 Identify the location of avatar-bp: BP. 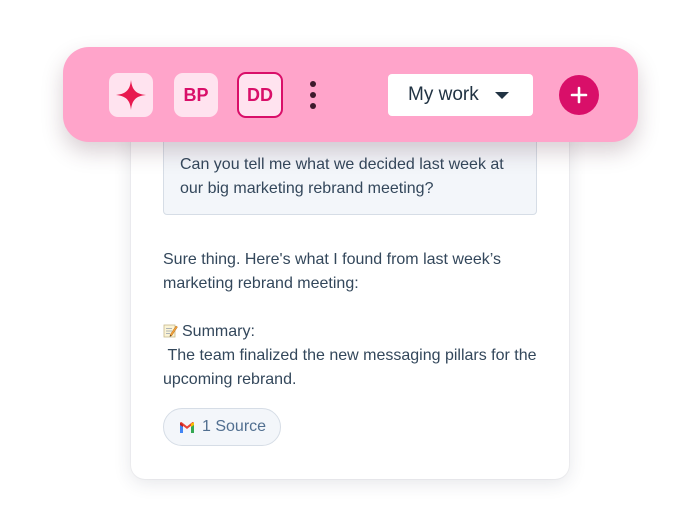
(196, 95).